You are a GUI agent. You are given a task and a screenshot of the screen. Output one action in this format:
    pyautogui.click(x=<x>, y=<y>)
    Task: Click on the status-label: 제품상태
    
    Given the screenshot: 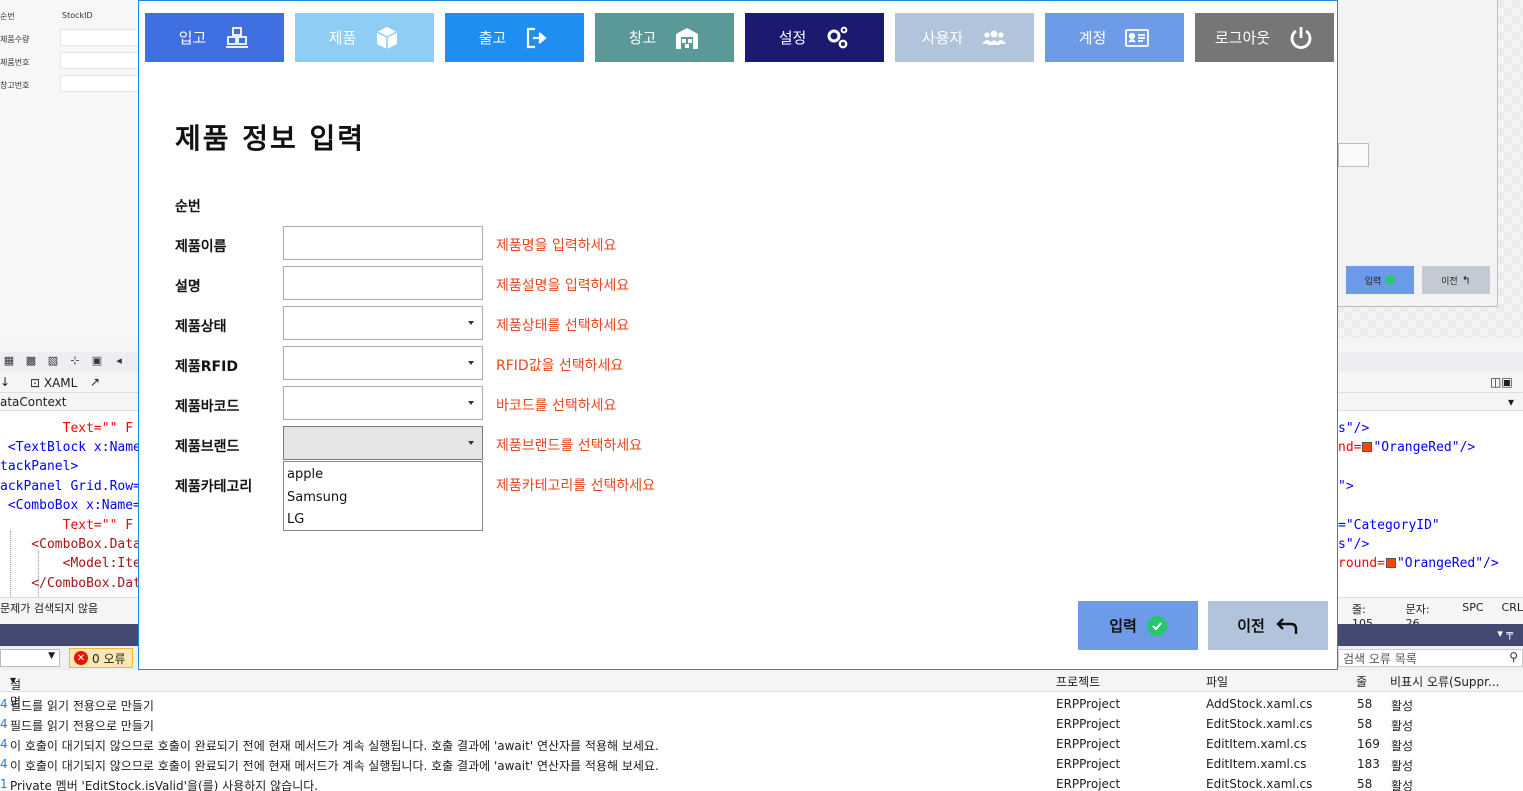 What is the action you would take?
    pyautogui.click(x=201, y=327)
    